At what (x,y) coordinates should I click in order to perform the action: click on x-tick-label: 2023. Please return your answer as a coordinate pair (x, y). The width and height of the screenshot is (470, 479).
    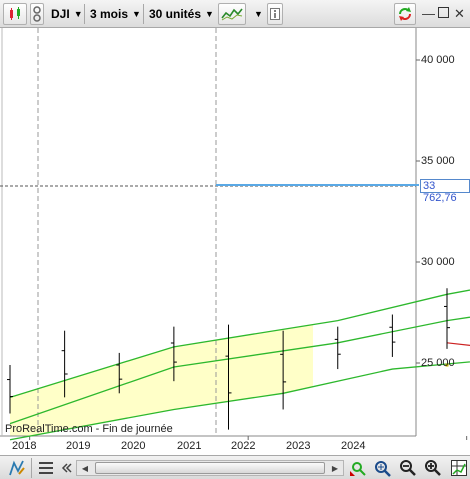
    Looking at the image, I should click on (298, 446).